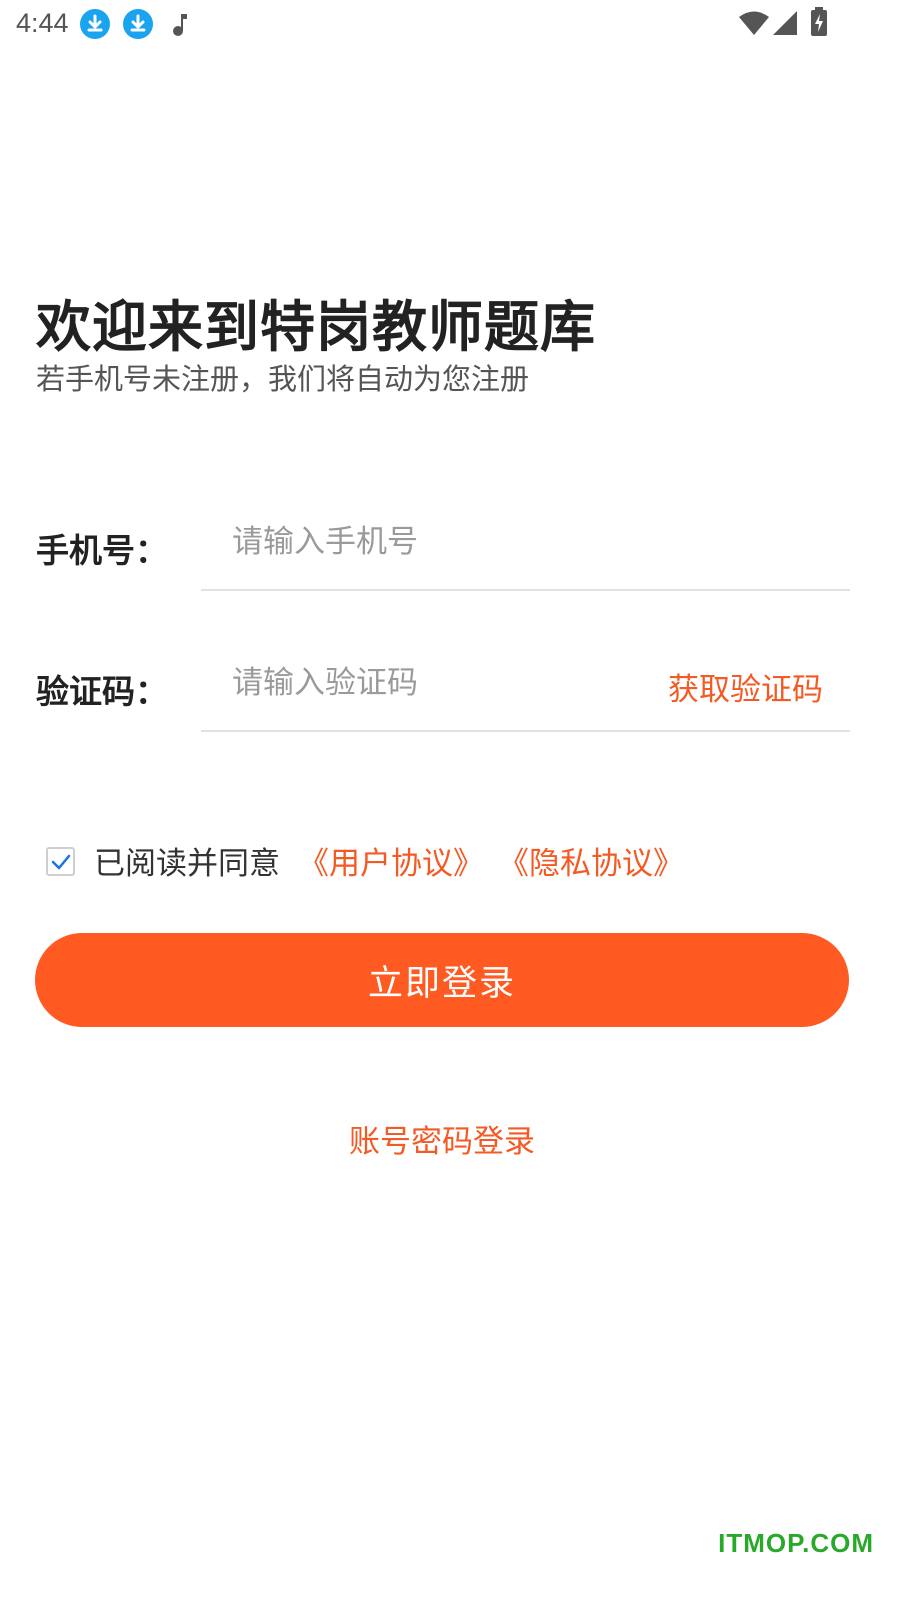 The width and height of the screenshot is (900, 1600). I want to click on verification-code-input, so click(442, 683).